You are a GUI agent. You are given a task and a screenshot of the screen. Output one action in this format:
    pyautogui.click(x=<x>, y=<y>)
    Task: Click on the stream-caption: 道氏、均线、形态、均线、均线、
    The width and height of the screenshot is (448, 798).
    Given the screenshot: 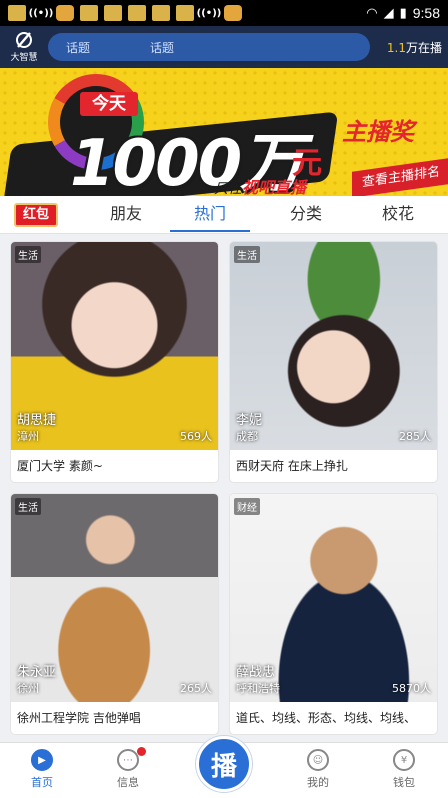 What is the action you would take?
    pyautogui.click(x=326, y=718)
    